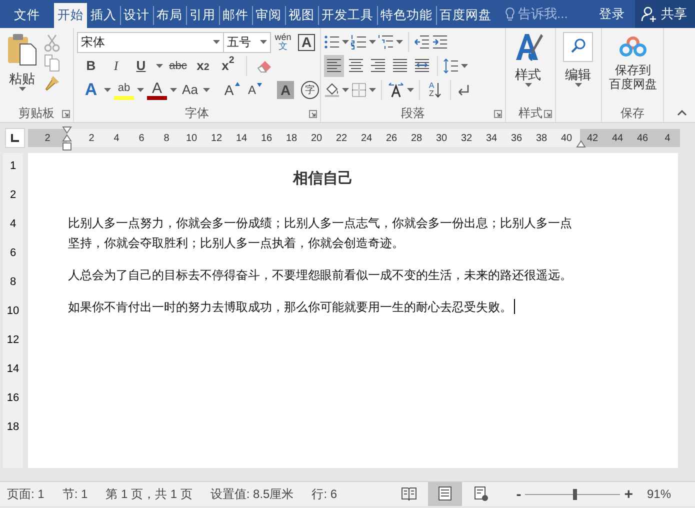  Describe the element at coordinates (116, 66) in the screenshot. I see `italic-button: I` at that location.